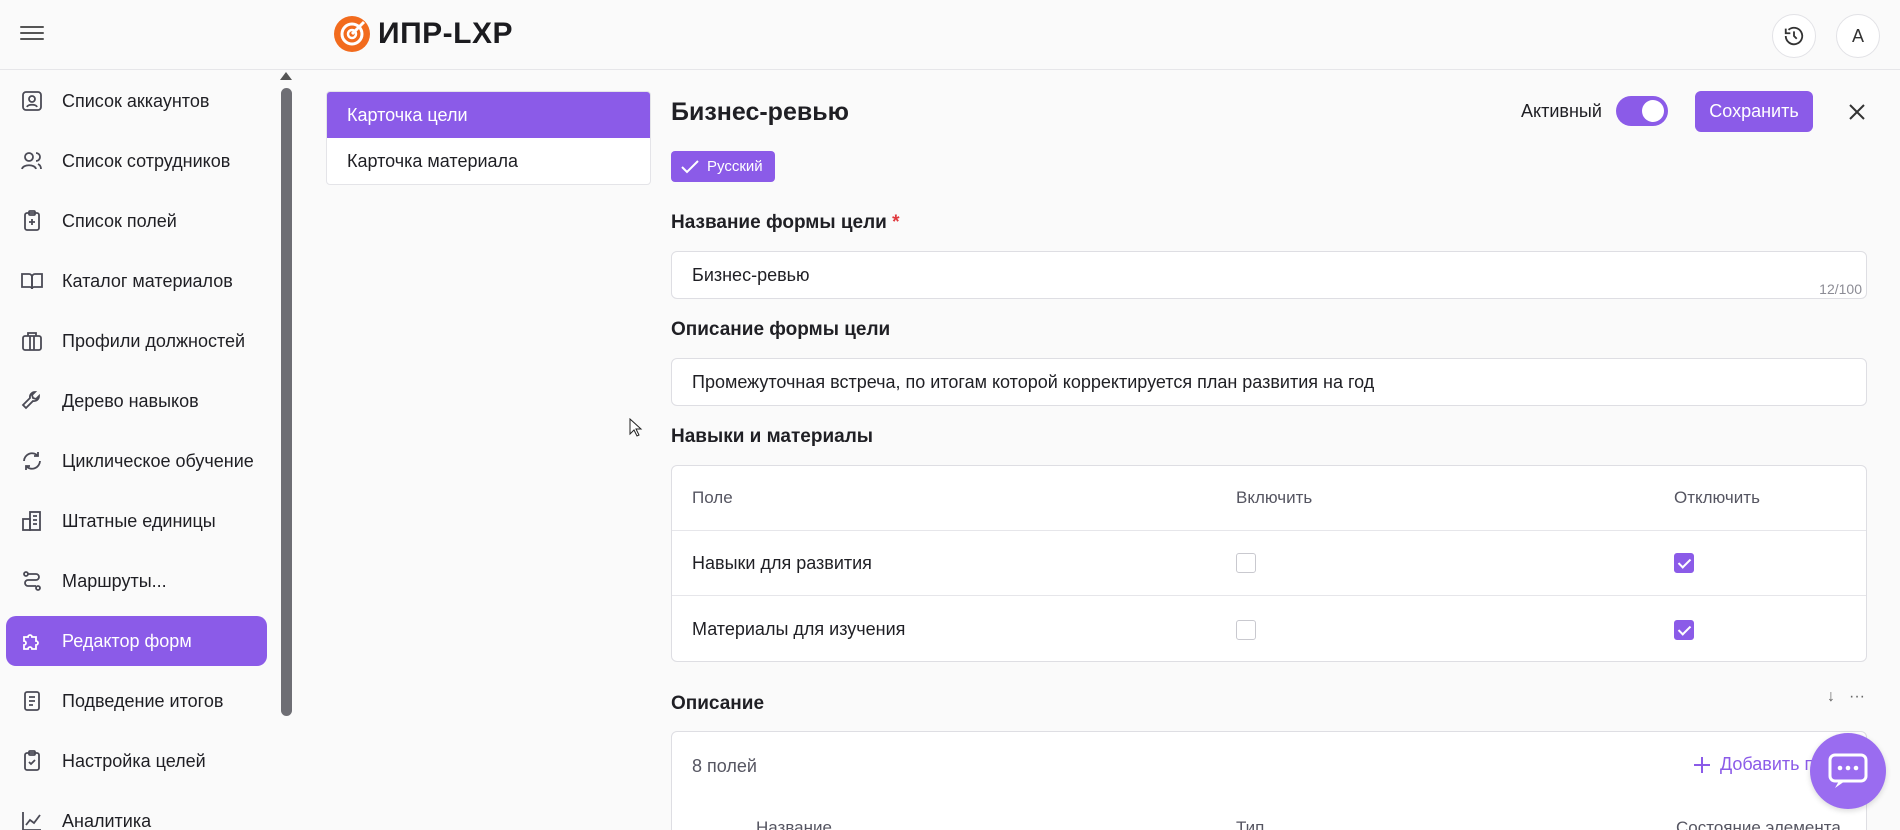  What do you see at coordinates (1250, 824) in the screenshot?
I see `column-header-type: Тип` at bounding box center [1250, 824].